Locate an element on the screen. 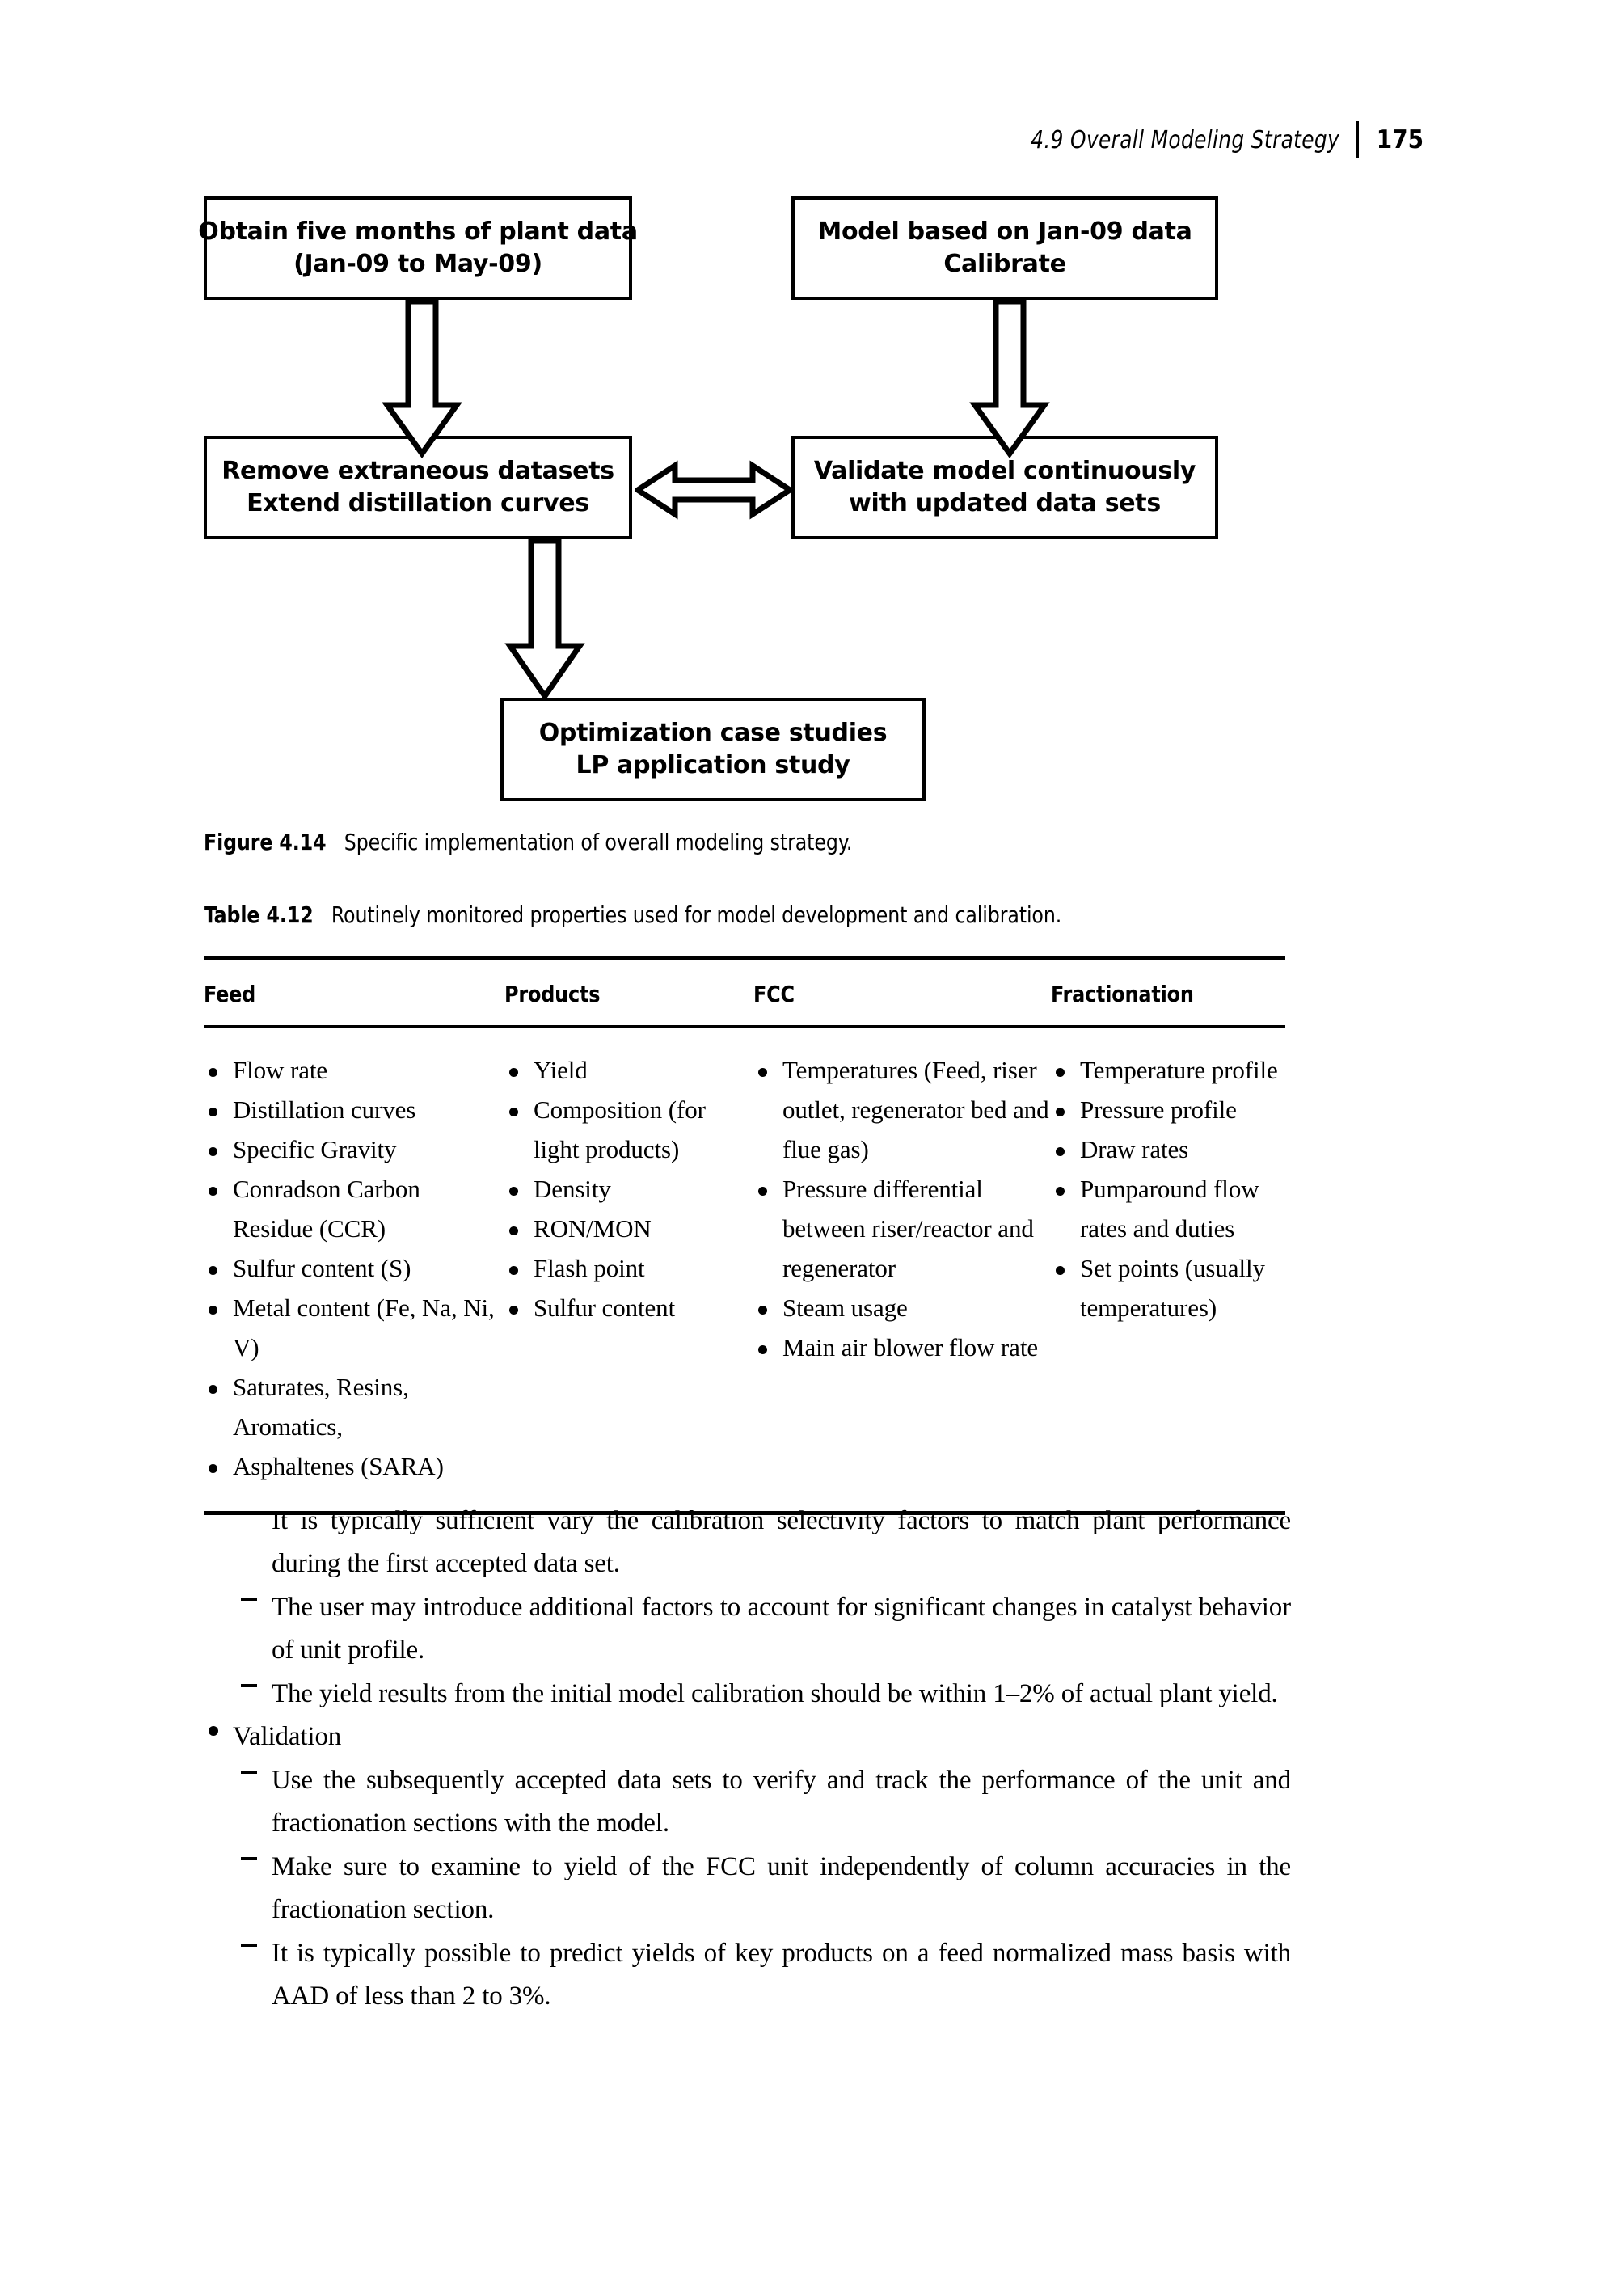 Image resolution: width=1624 pixels, height=2292 pixels. flowchart-box-remove-datasets-line2: Extend distillation curves is located at coordinates (418, 503).